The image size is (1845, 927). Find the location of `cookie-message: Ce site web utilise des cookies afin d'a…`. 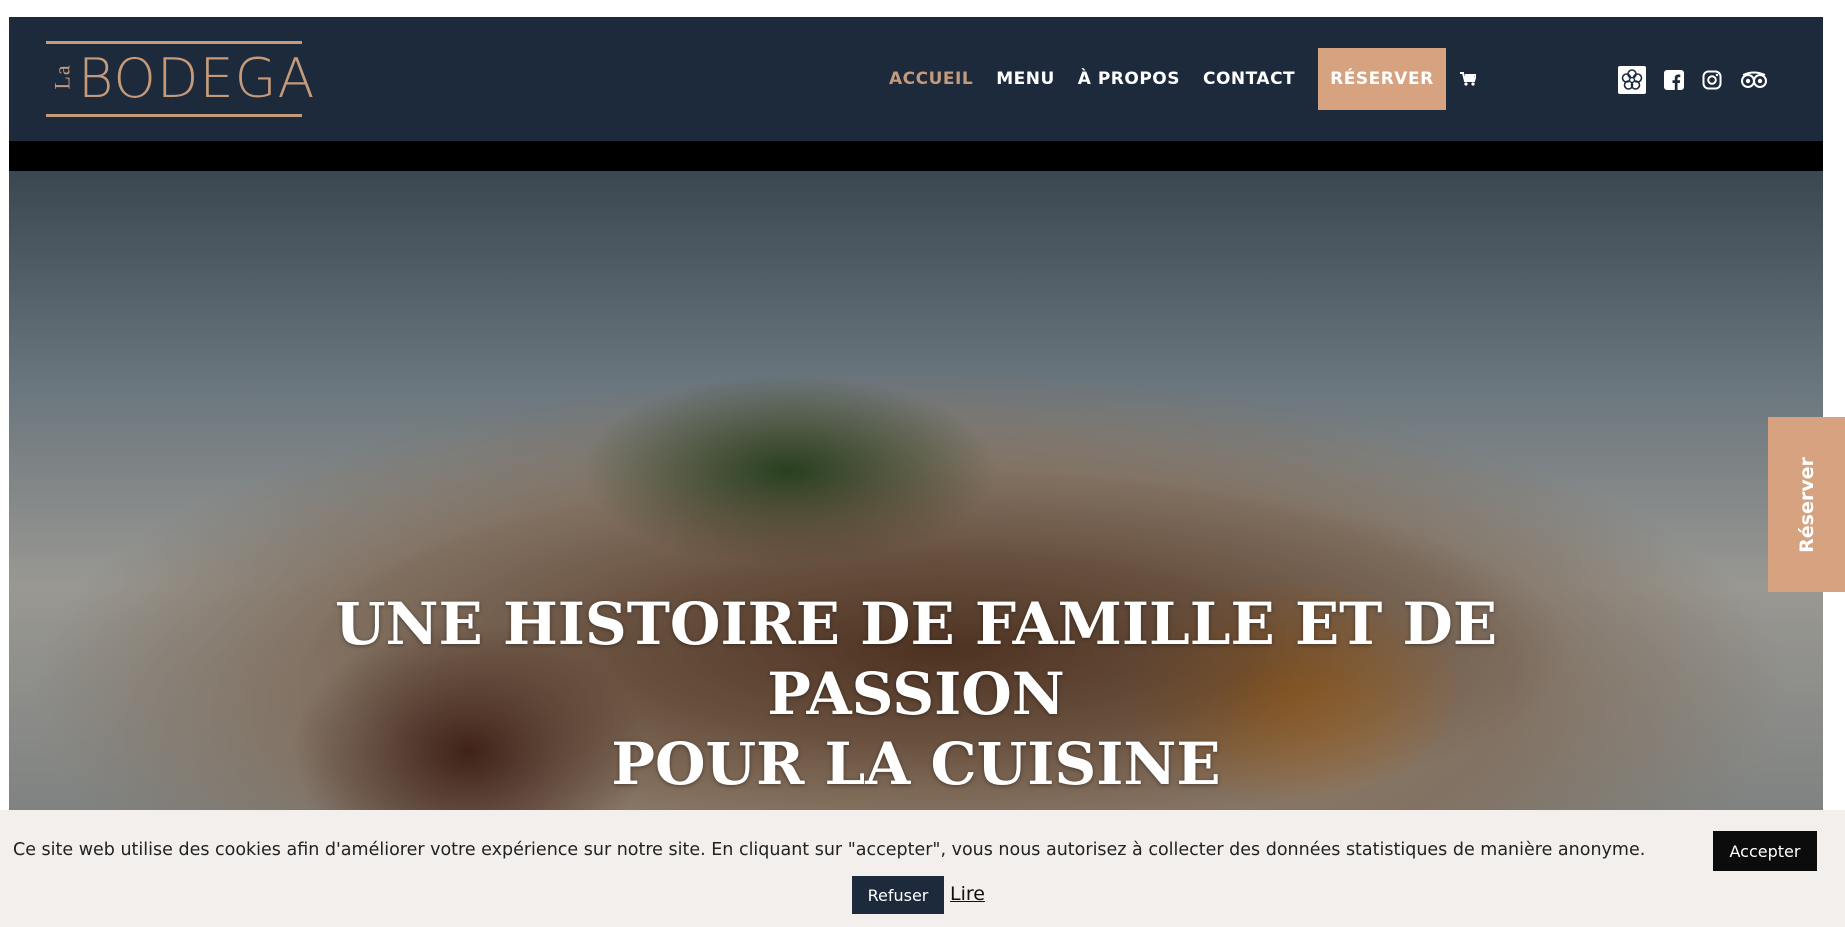

cookie-message: Ce site web utilise des cookies afin d'a… is located at coordinates (829, 850).